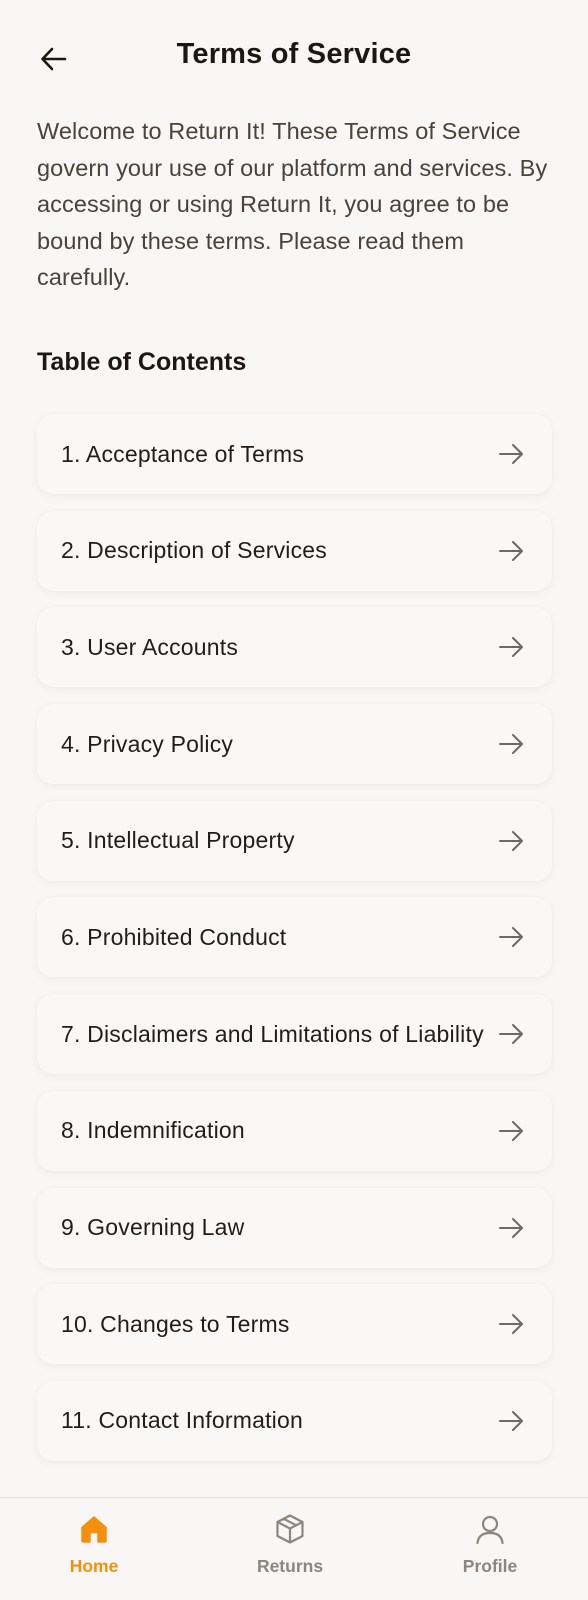 This screenshot has height=1600, width=588. Describe the element at coordinates (294, 1324) in the screenshot. I see `toc-item: 10. Changes to Terms` at that location.